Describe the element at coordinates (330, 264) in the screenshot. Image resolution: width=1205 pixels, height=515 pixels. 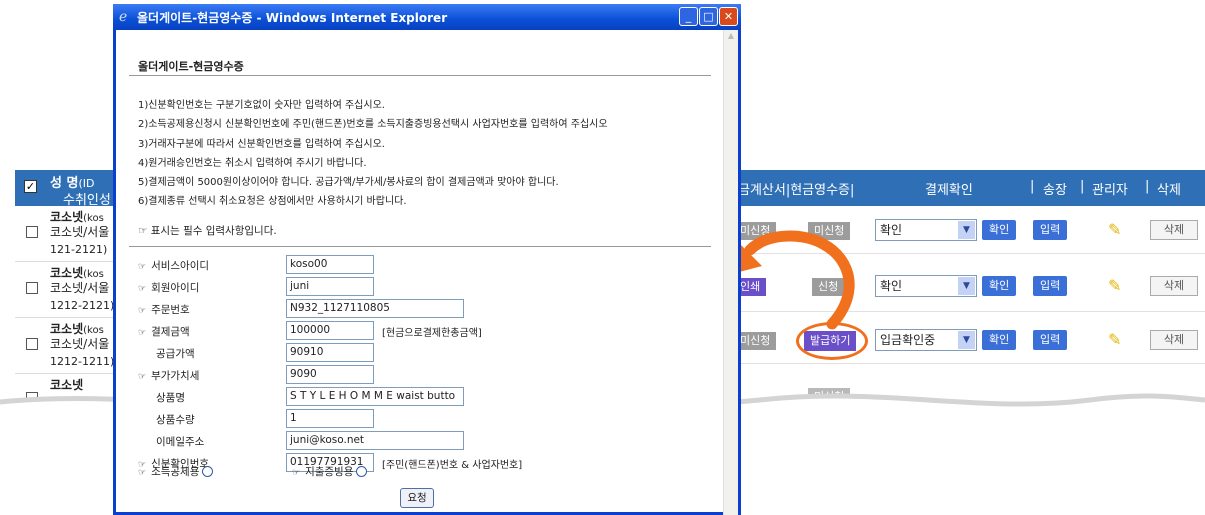
I see `service-id-input: koso00` at that location.